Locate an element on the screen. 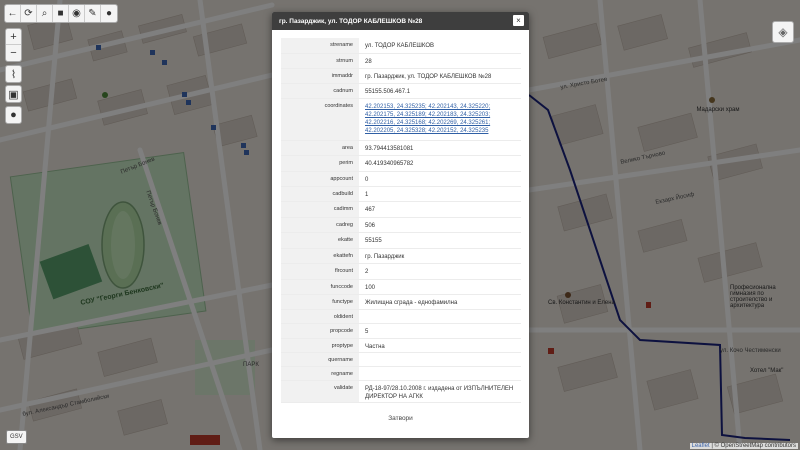  comment-icon: ● is located at coordinates (109, 13).